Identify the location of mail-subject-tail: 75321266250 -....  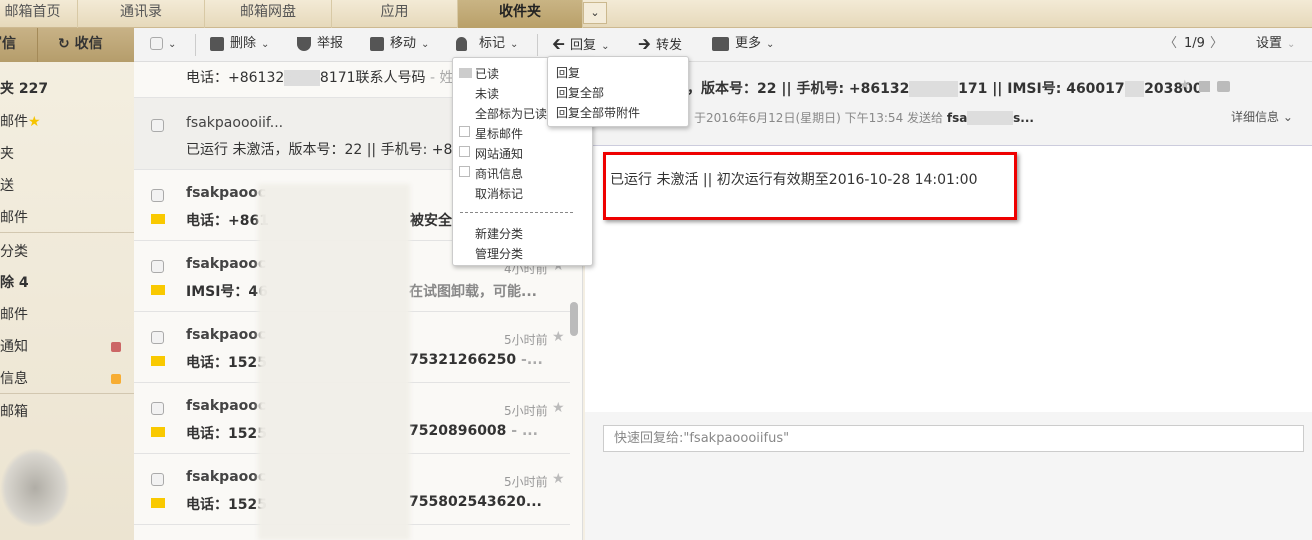
(476, 360).